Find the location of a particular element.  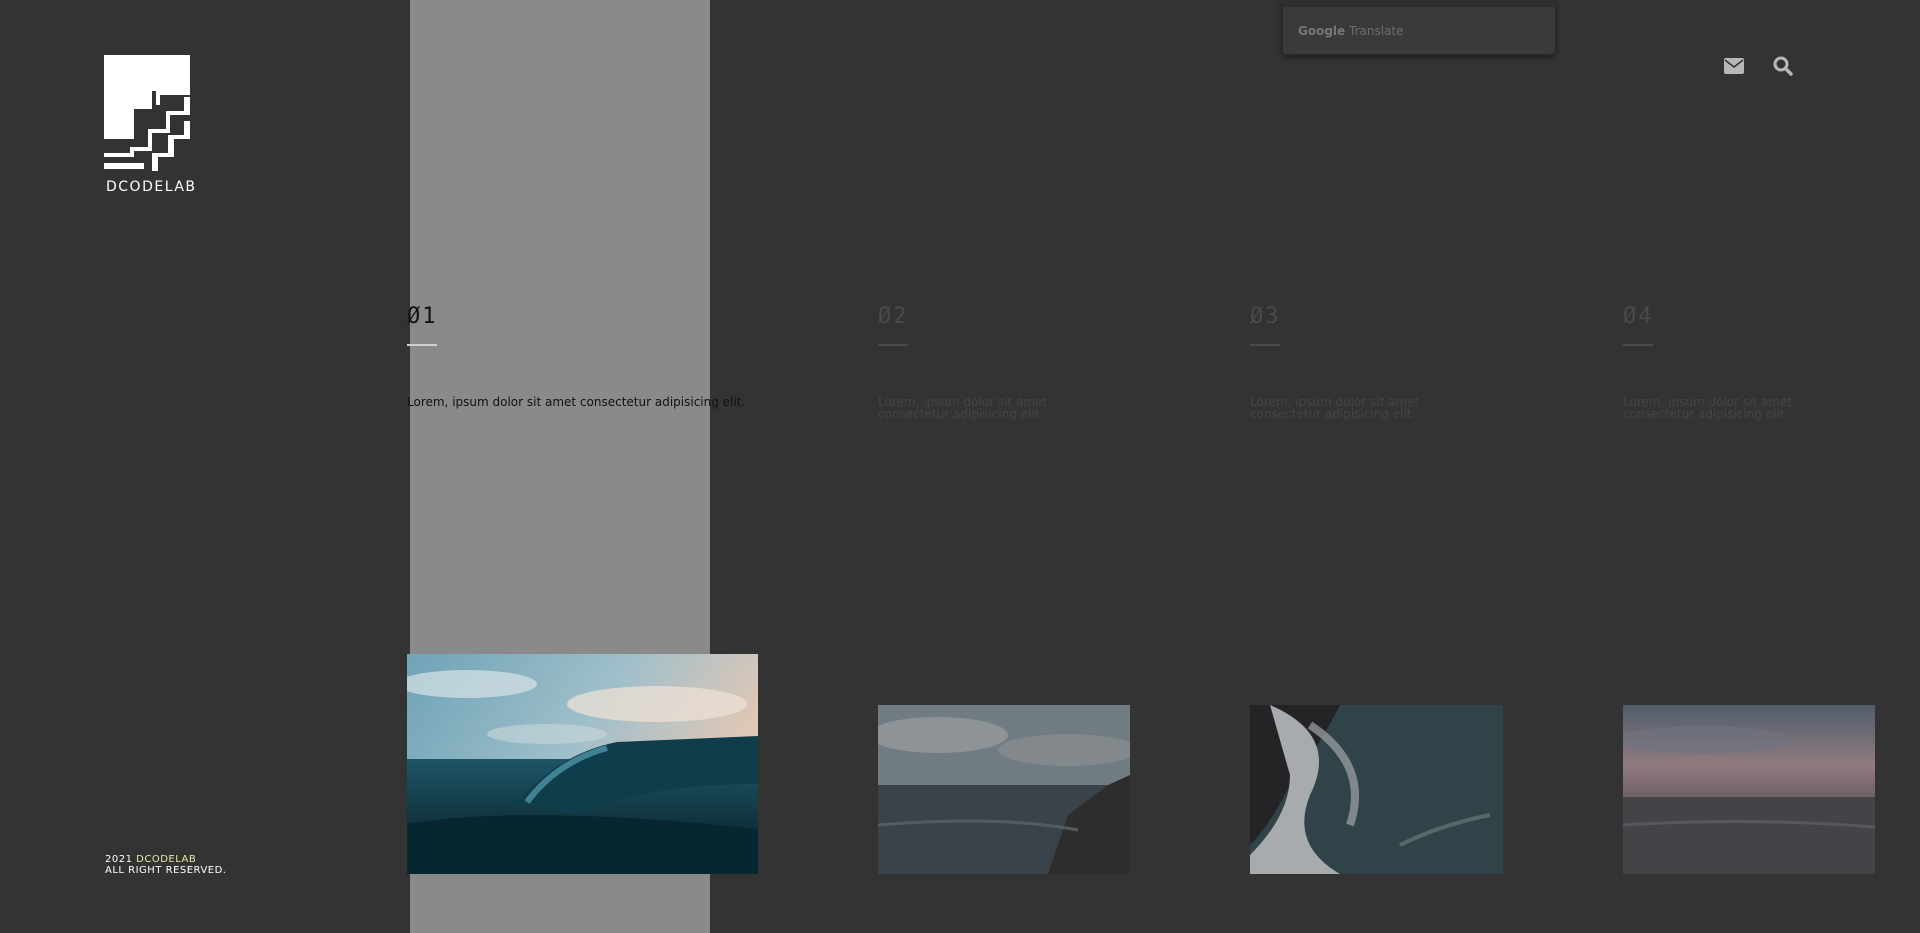

translate-label: Google Translate is located at coordinates (1351, 31).